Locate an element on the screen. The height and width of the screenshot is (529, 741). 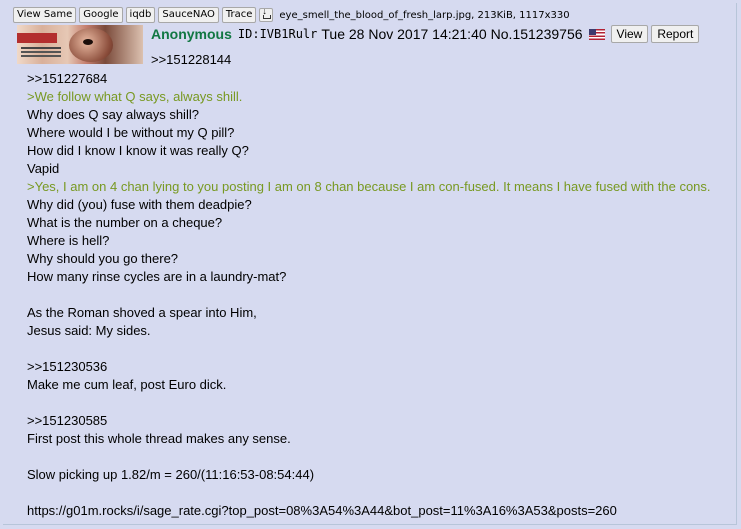
google-search-button: Google is located at coordinates (101, 15).